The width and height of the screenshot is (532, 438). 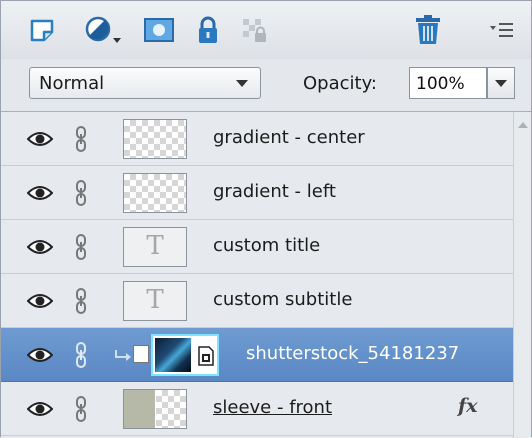 I want to click on layer-name: custom title, so click(x=267, y=245).